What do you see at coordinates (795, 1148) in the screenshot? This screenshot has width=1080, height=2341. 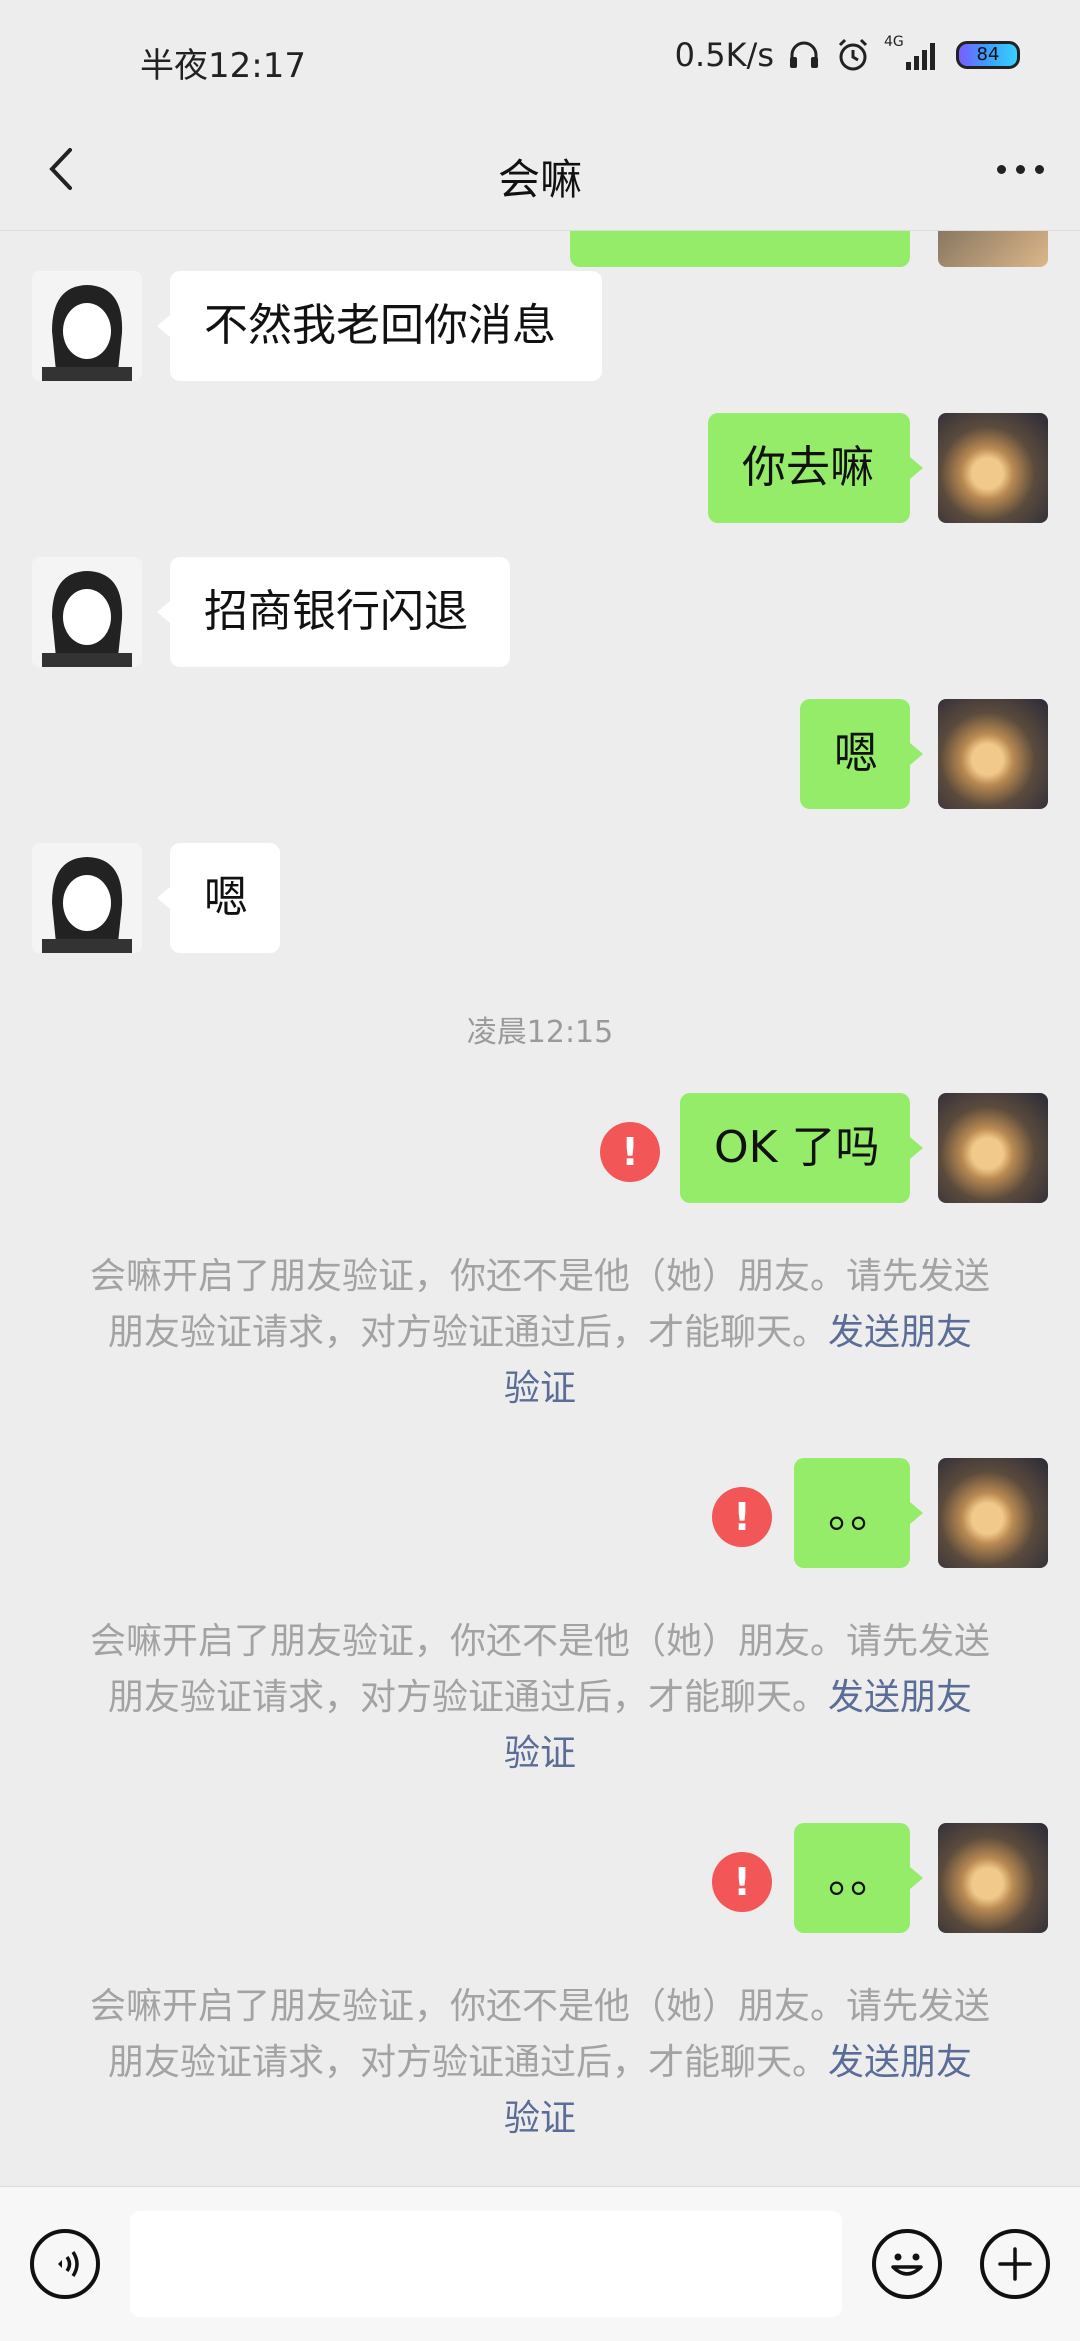 I see `message-bubble: OK 了吗` at bounding box center [795, 1148].